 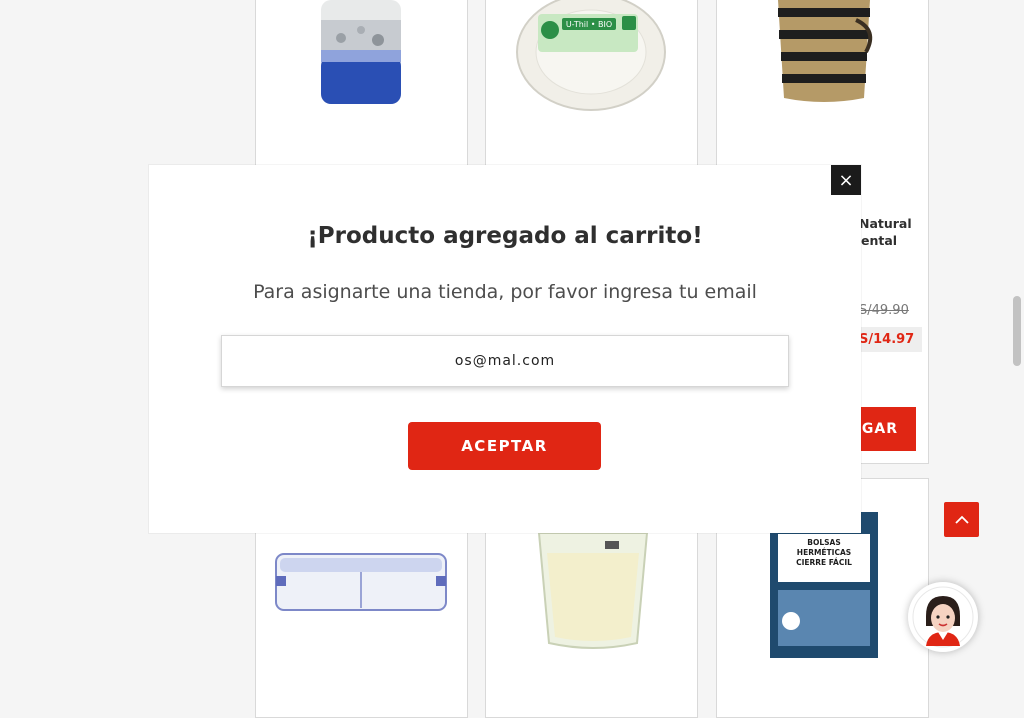 I want to click on candle-glass-image, so click(x=593, y=592).